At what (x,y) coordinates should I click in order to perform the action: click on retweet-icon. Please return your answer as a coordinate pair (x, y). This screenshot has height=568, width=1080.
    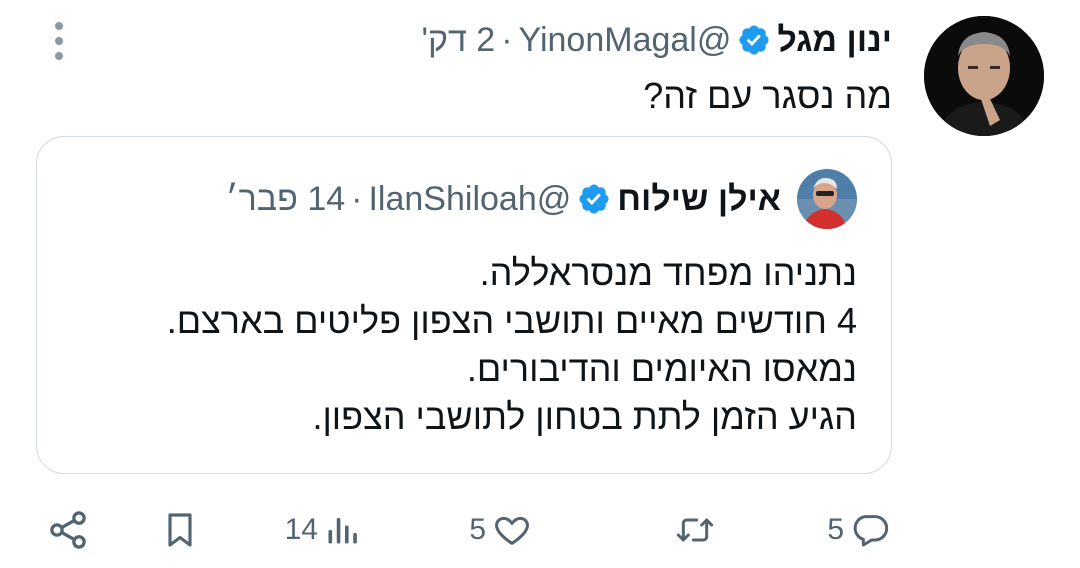
    Looking at the image, I should click on (695, 530).